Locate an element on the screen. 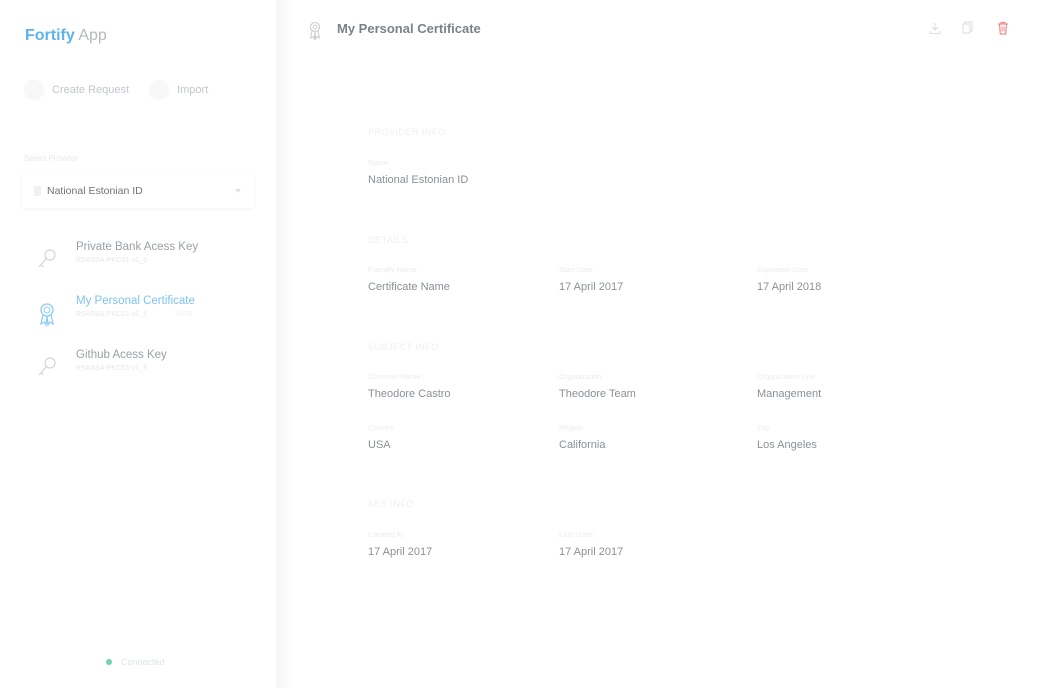 The image size is (1040, 688). section-title-details: DETAILS is located at coordinates (388, 240).